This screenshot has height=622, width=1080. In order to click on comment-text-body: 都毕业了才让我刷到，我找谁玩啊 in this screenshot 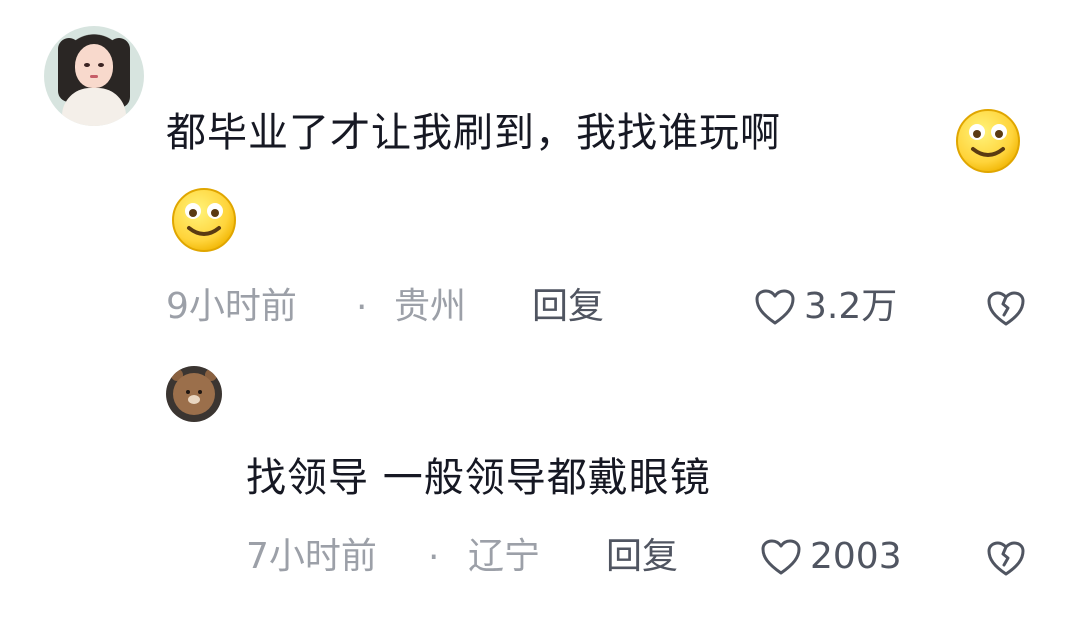, I will do `click(473, 133)`.